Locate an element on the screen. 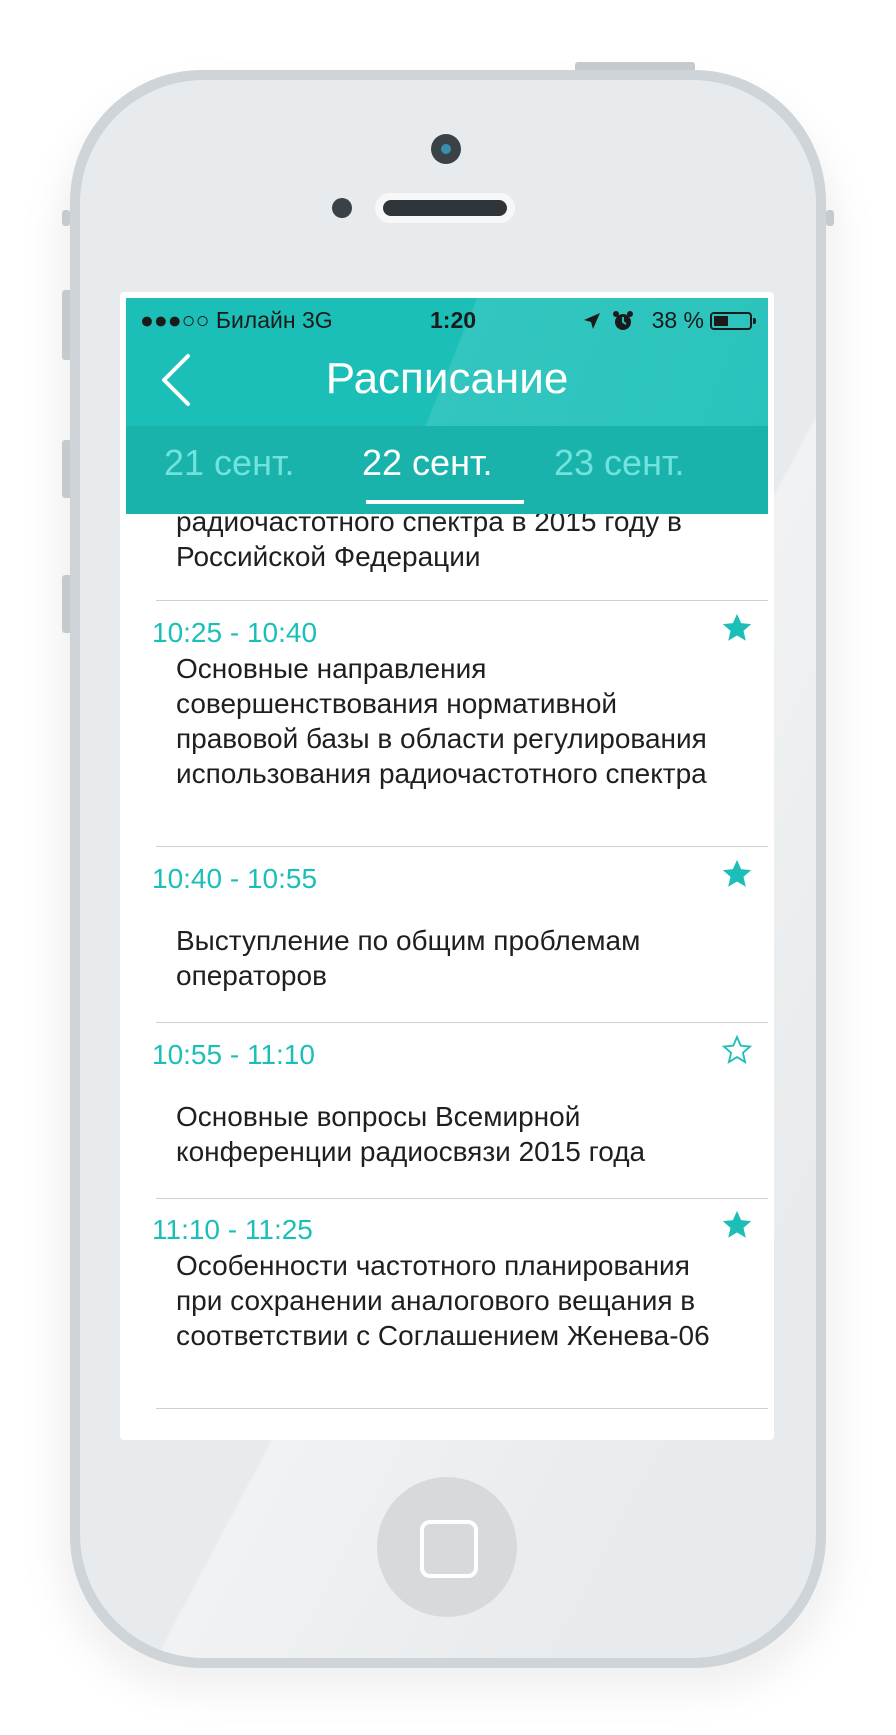 The height and width of the screenshot is (1735, 896). earpiece-speaker is located at coordinates (445, 208).